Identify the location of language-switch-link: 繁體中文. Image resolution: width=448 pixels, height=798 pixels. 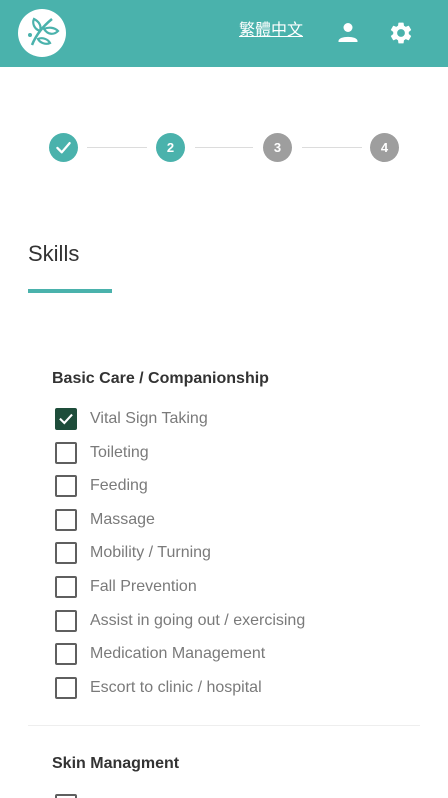
(271, 31).